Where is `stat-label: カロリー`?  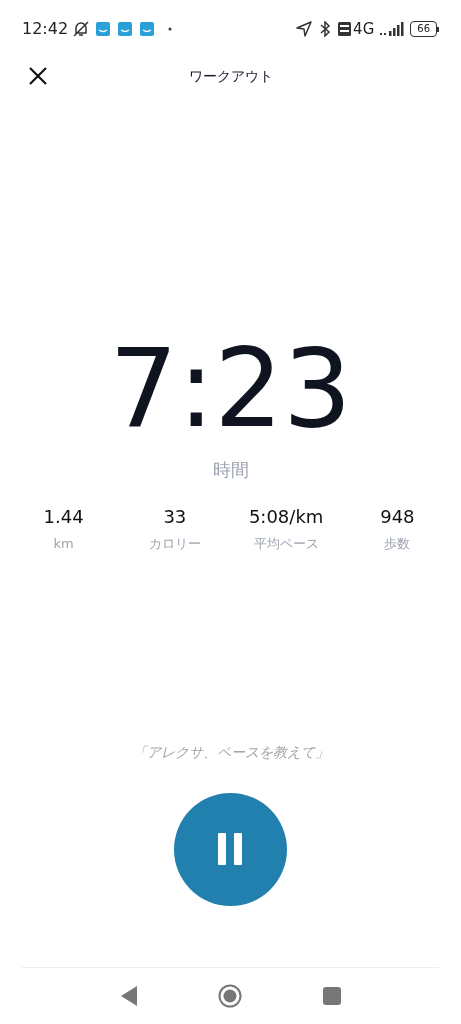
stat-label: カロリー is located at coordinates (174, 544).